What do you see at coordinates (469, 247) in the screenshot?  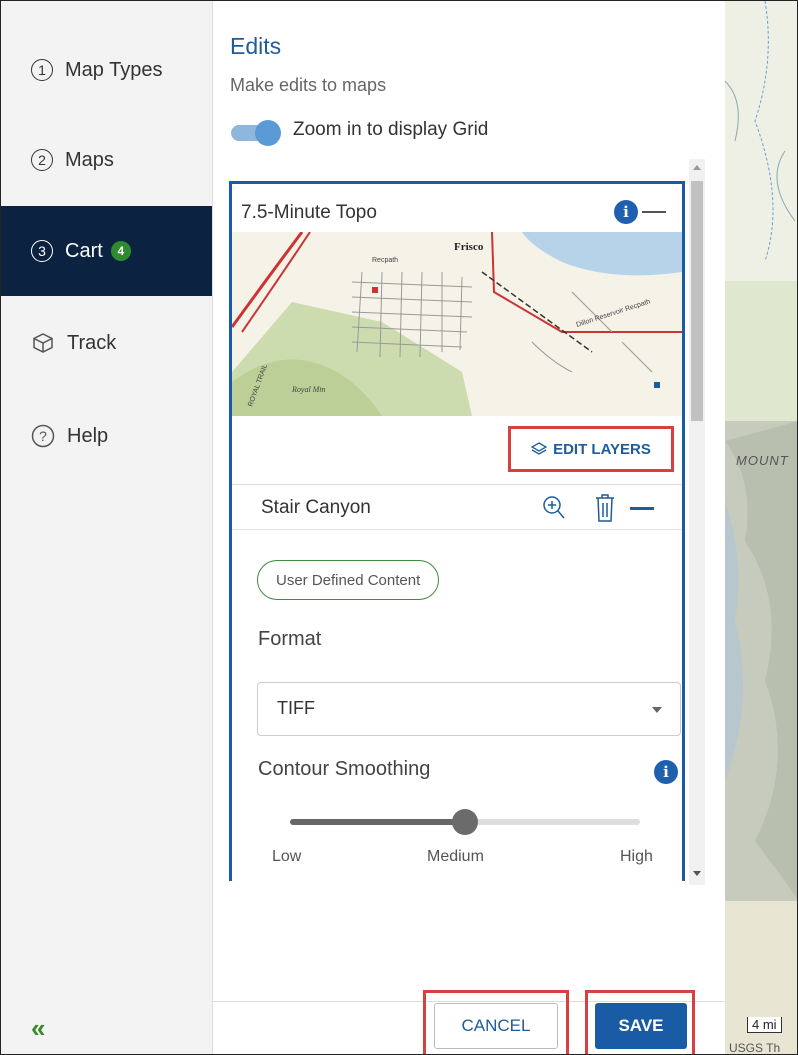 I see `map-label-town: Frisco` at bounding box center [469, 247].